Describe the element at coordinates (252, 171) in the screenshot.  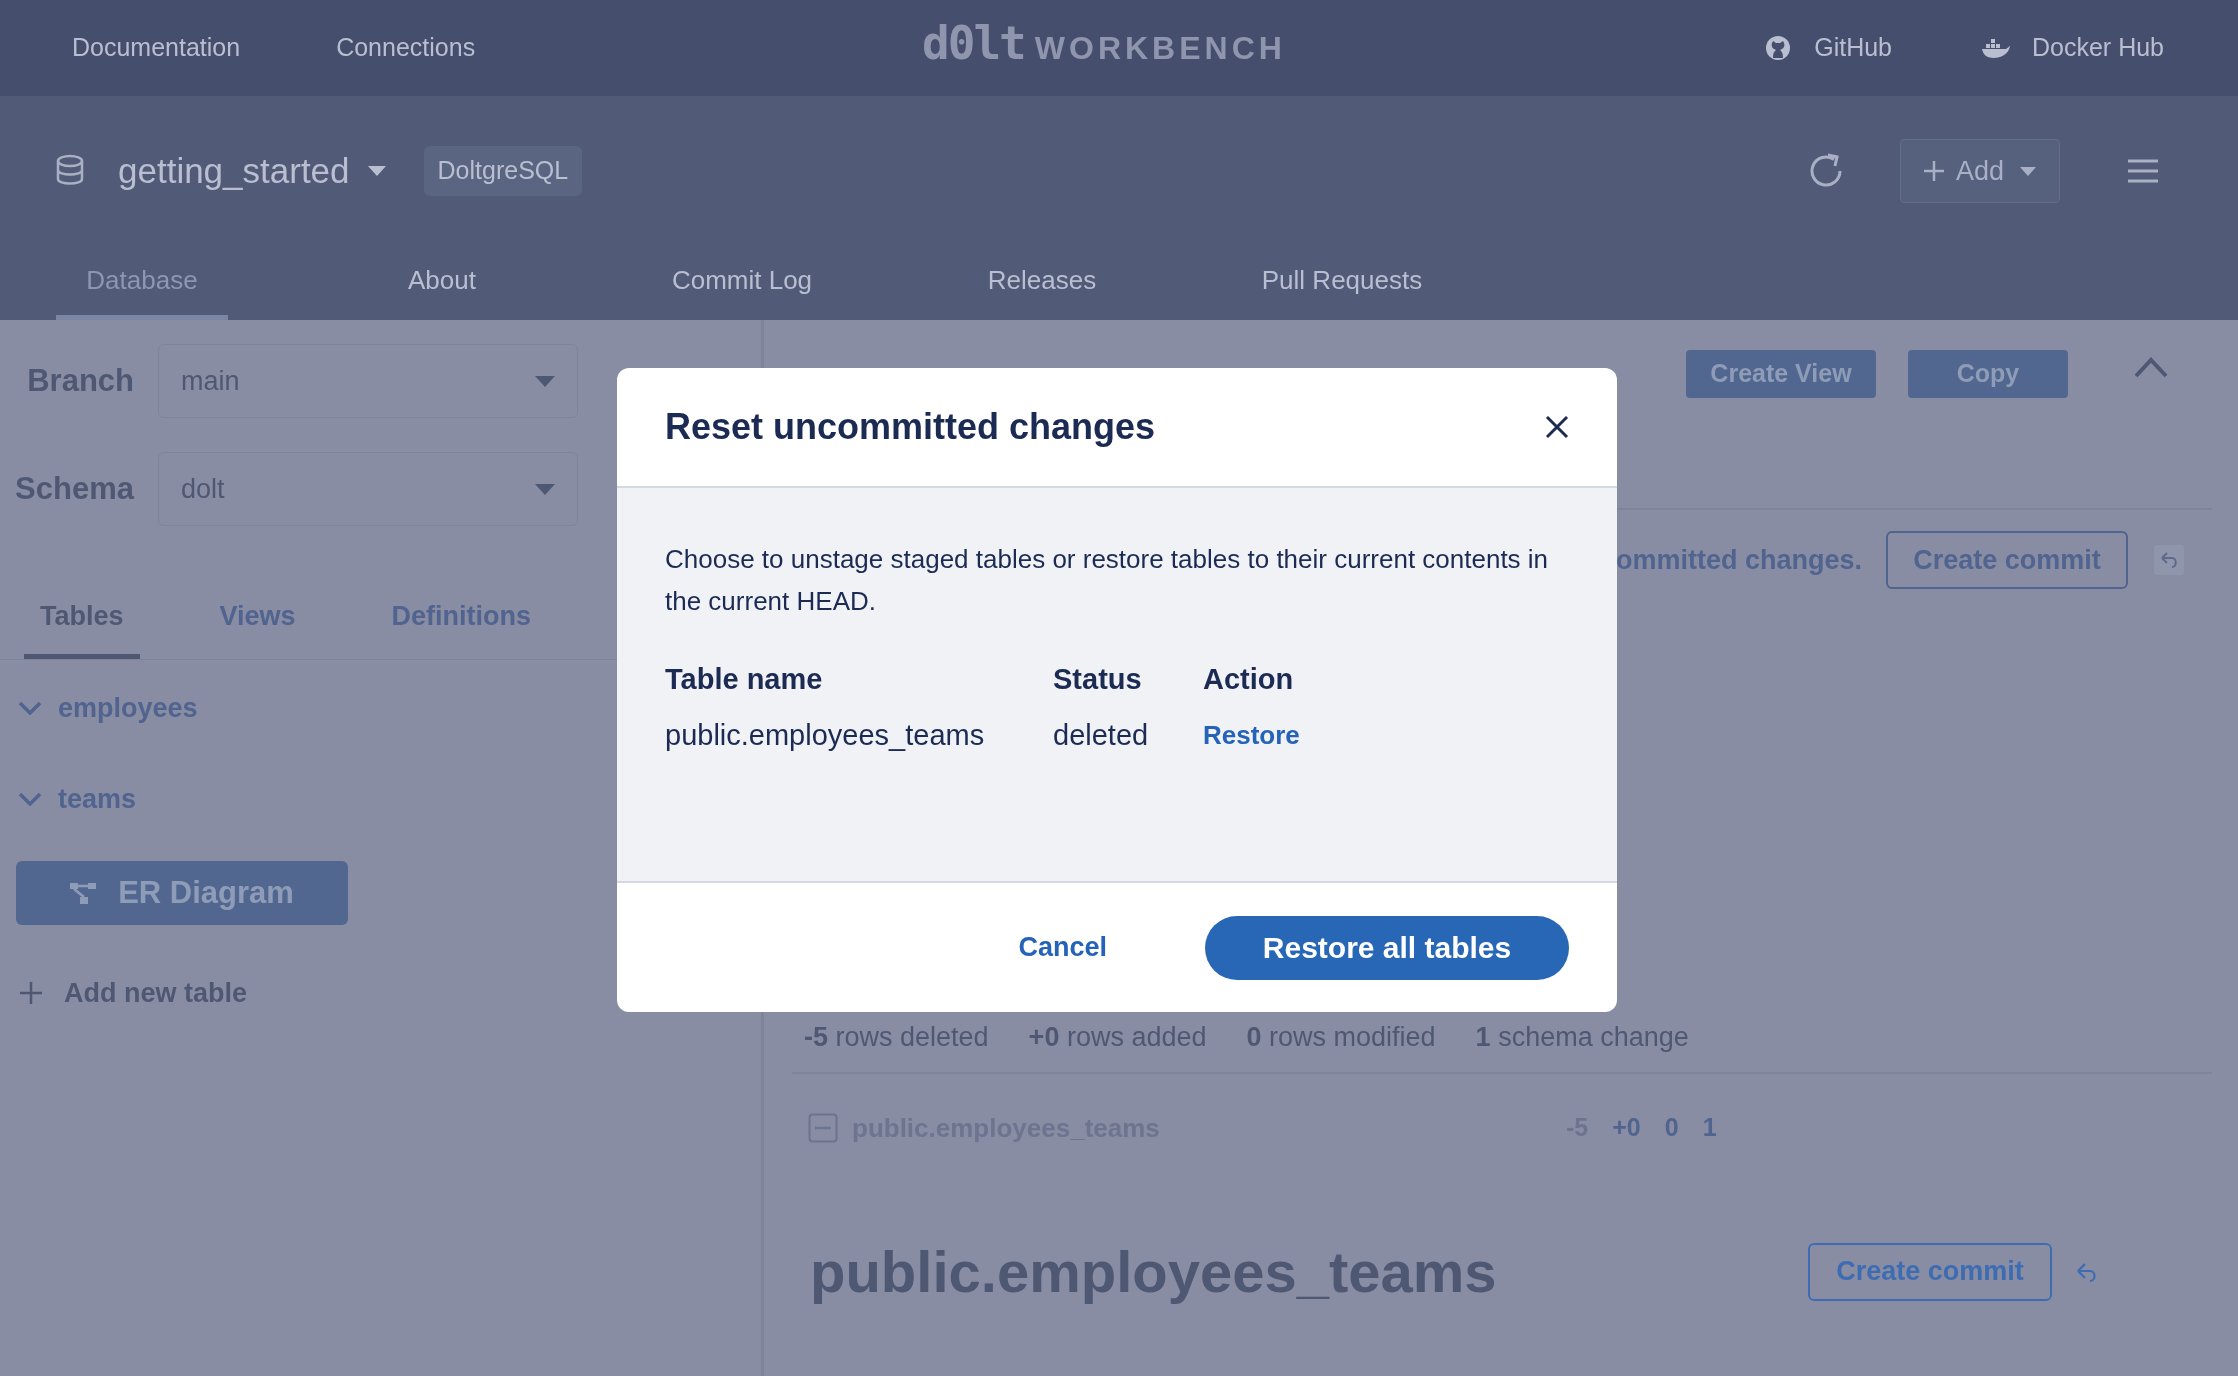
I see `database-selector: getting_started` at that location.